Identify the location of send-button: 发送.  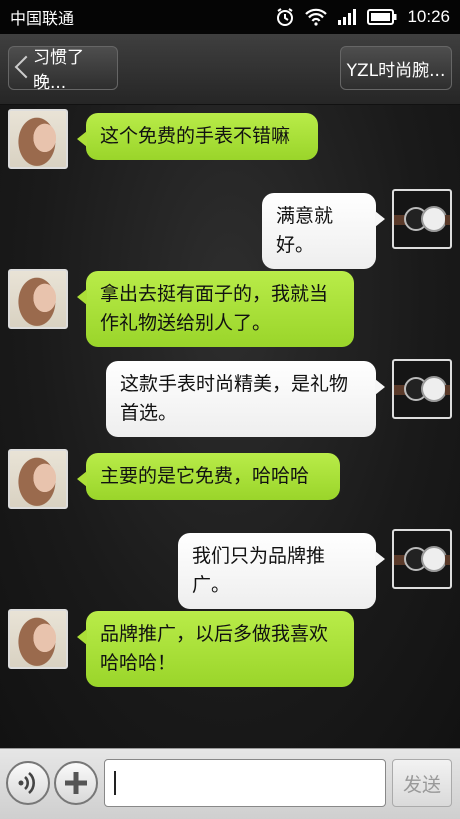
(422, 783).